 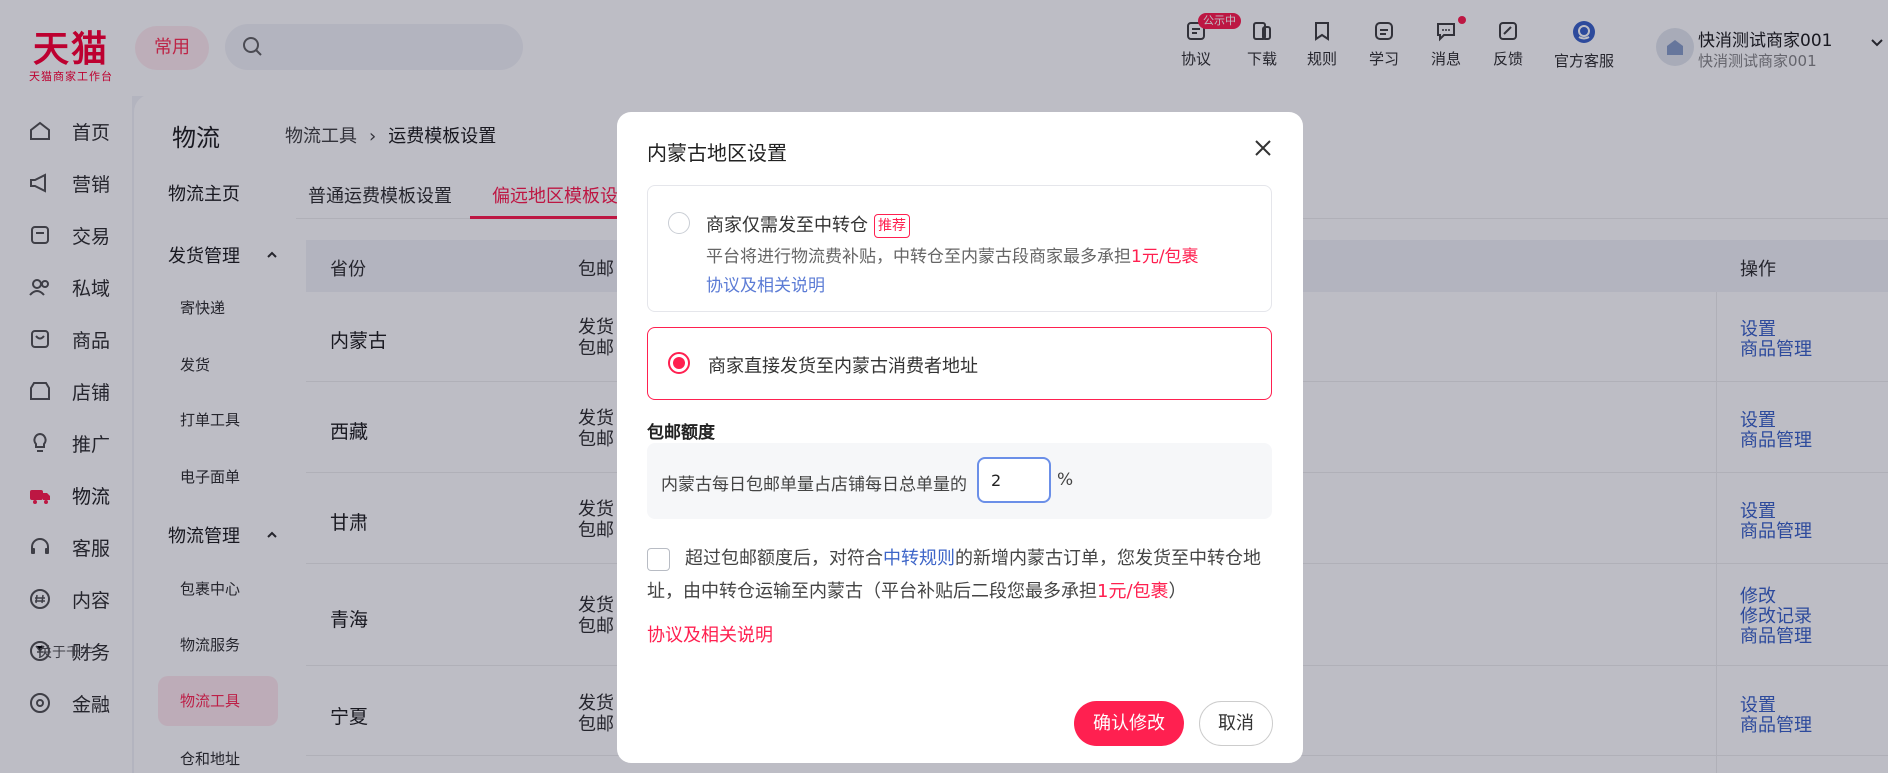 I want to click on option-desc-text: 平台将进行物流费补贴，中转仓至内蒙古段商家最多承担, so click(x=918, y=257).